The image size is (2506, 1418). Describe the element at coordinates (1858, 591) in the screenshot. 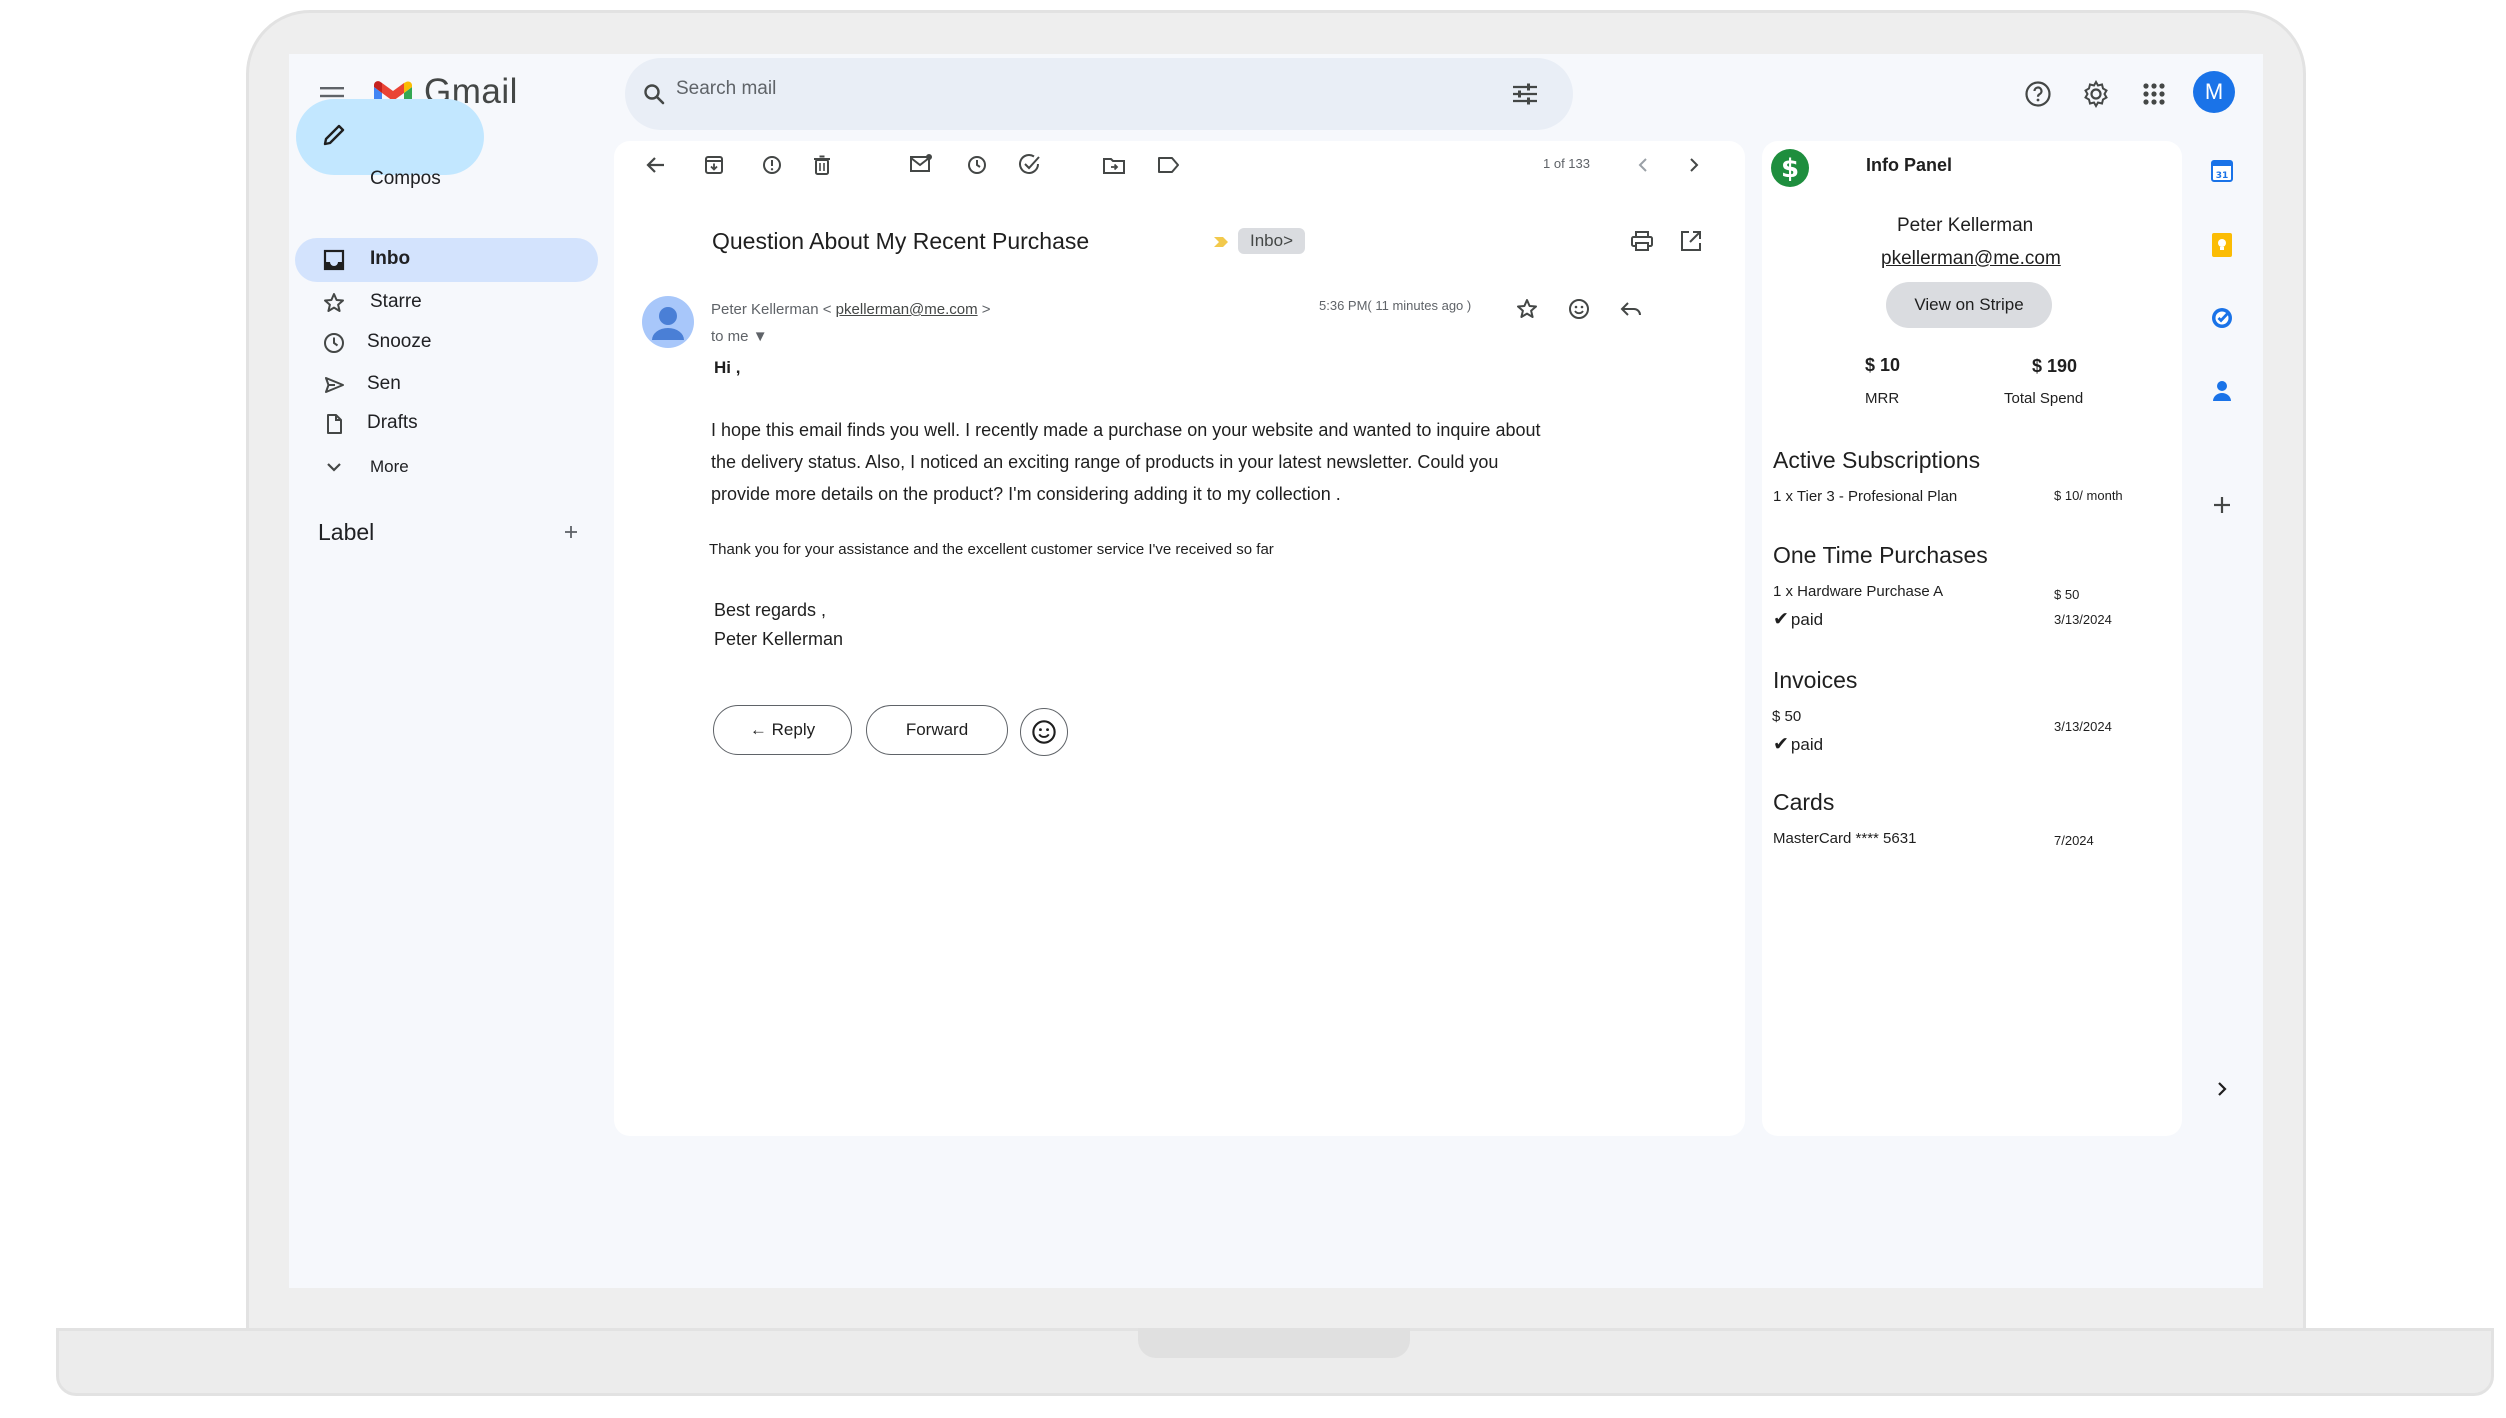

I see `purchase-item: 1 x Hardware Purchase A` at that location.